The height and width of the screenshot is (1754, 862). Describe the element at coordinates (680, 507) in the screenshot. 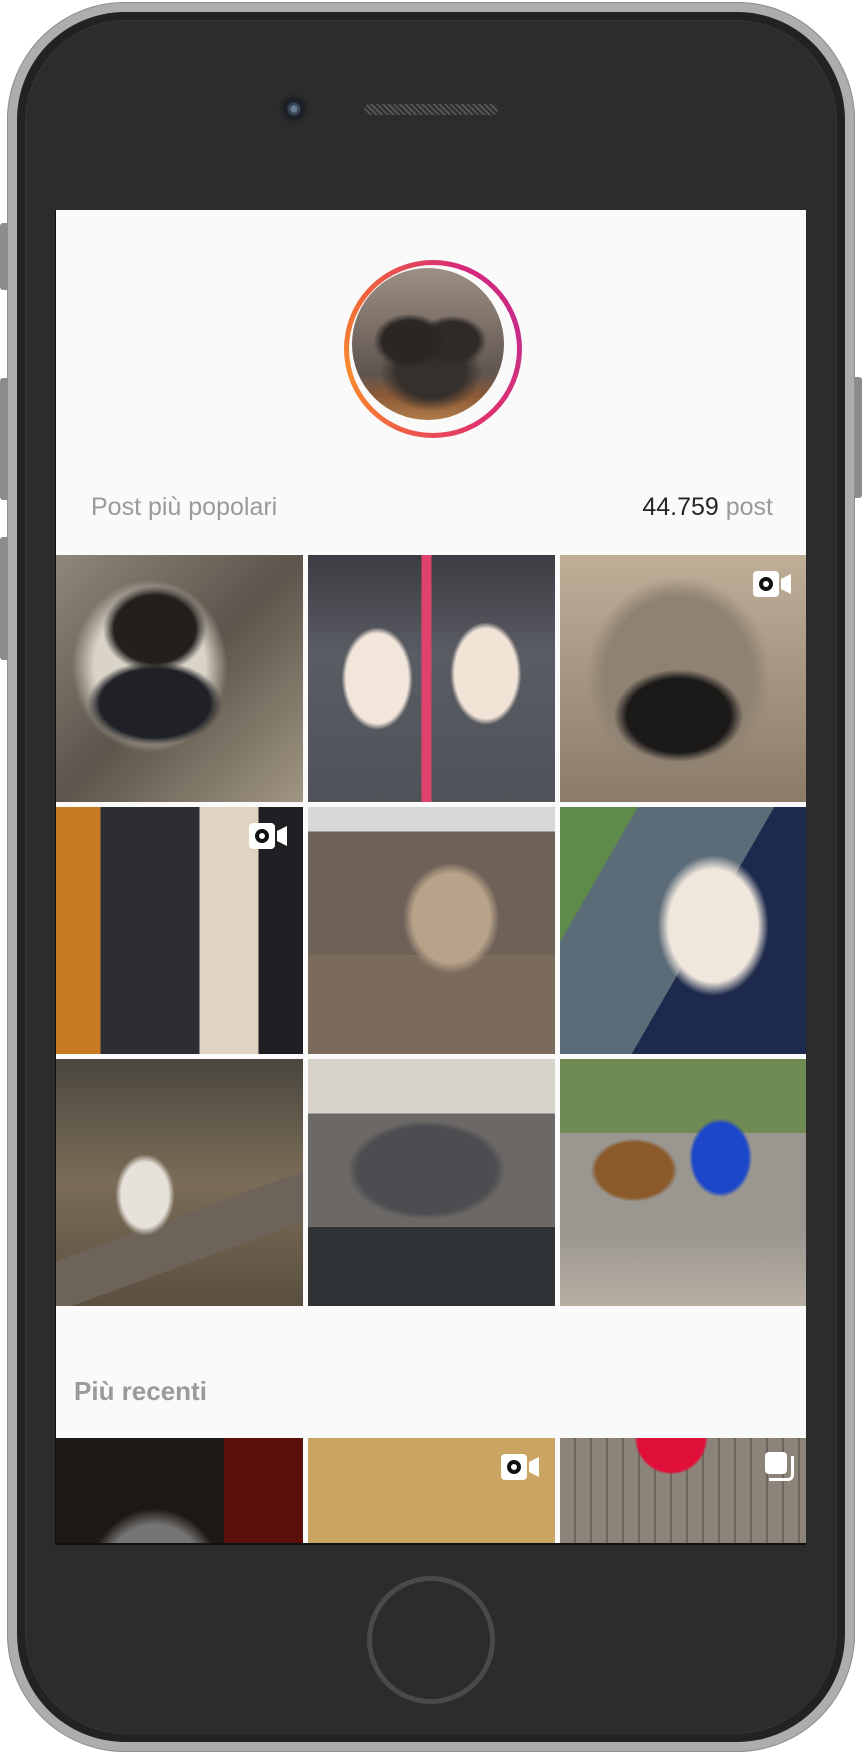

I see `post-count-number: 44.759` at that location.